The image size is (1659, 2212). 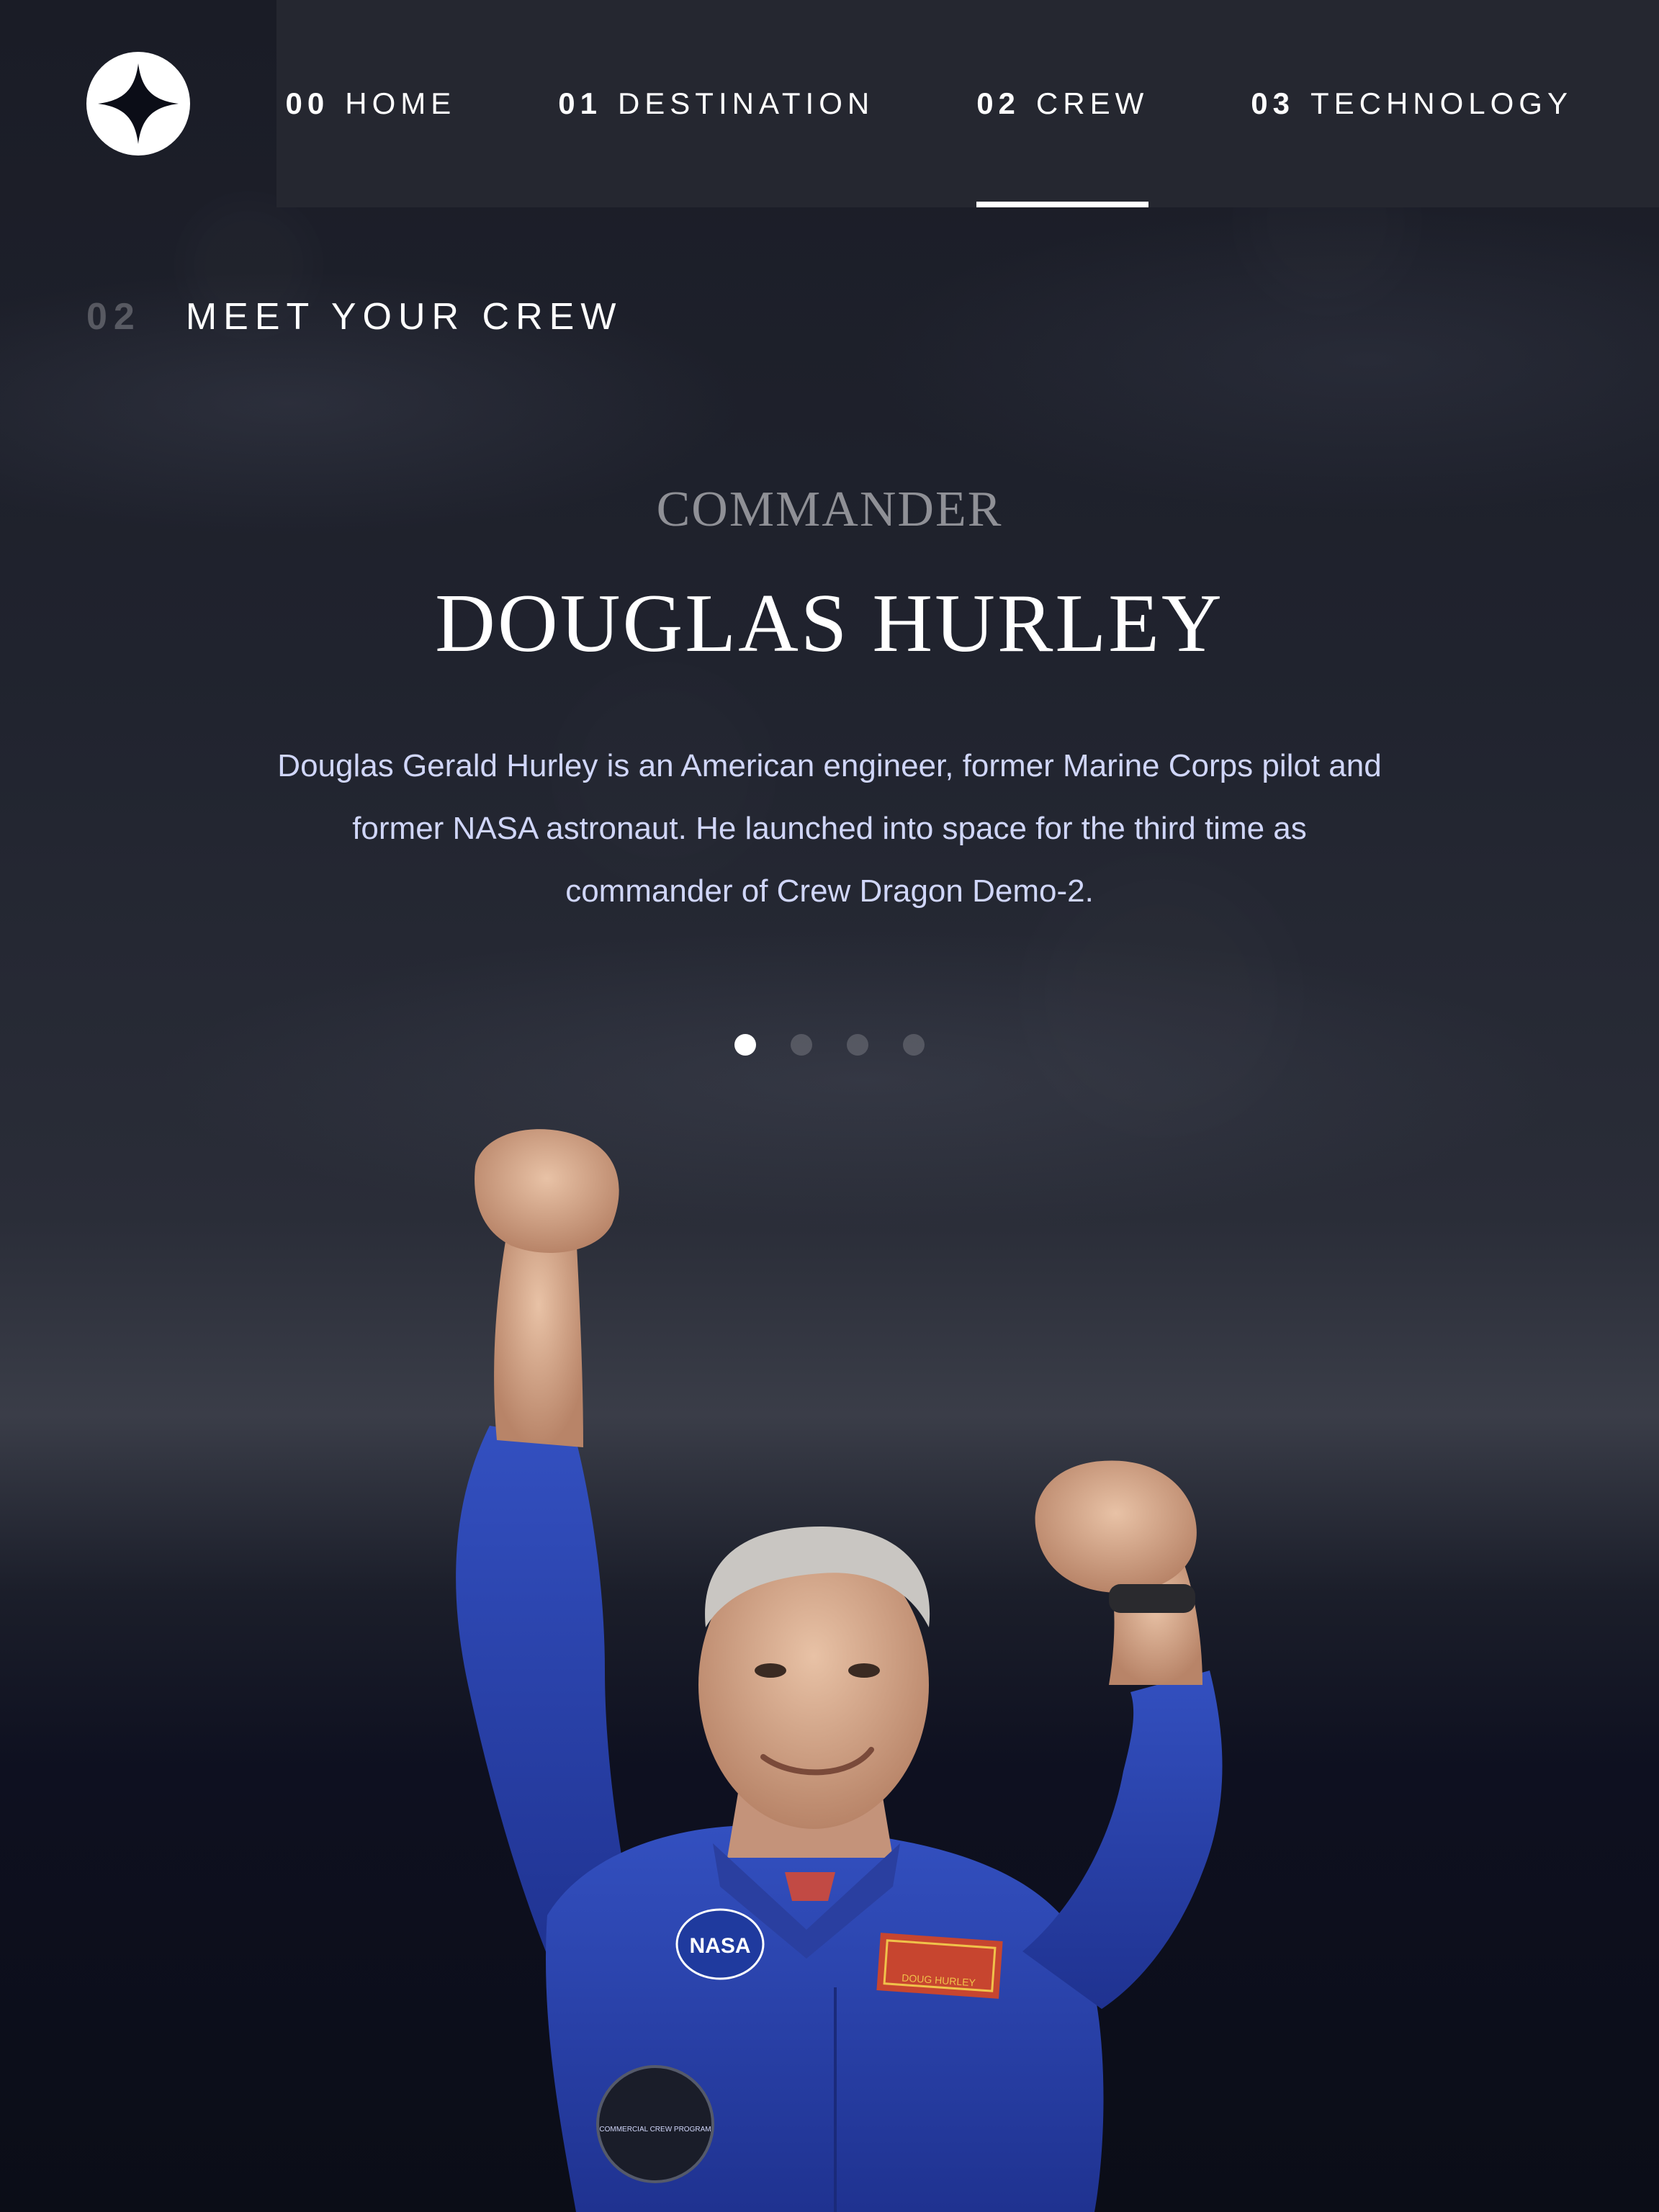 I want to click on section-heading: 02 MEET YOUR CREW, so click(x=354, y=317).